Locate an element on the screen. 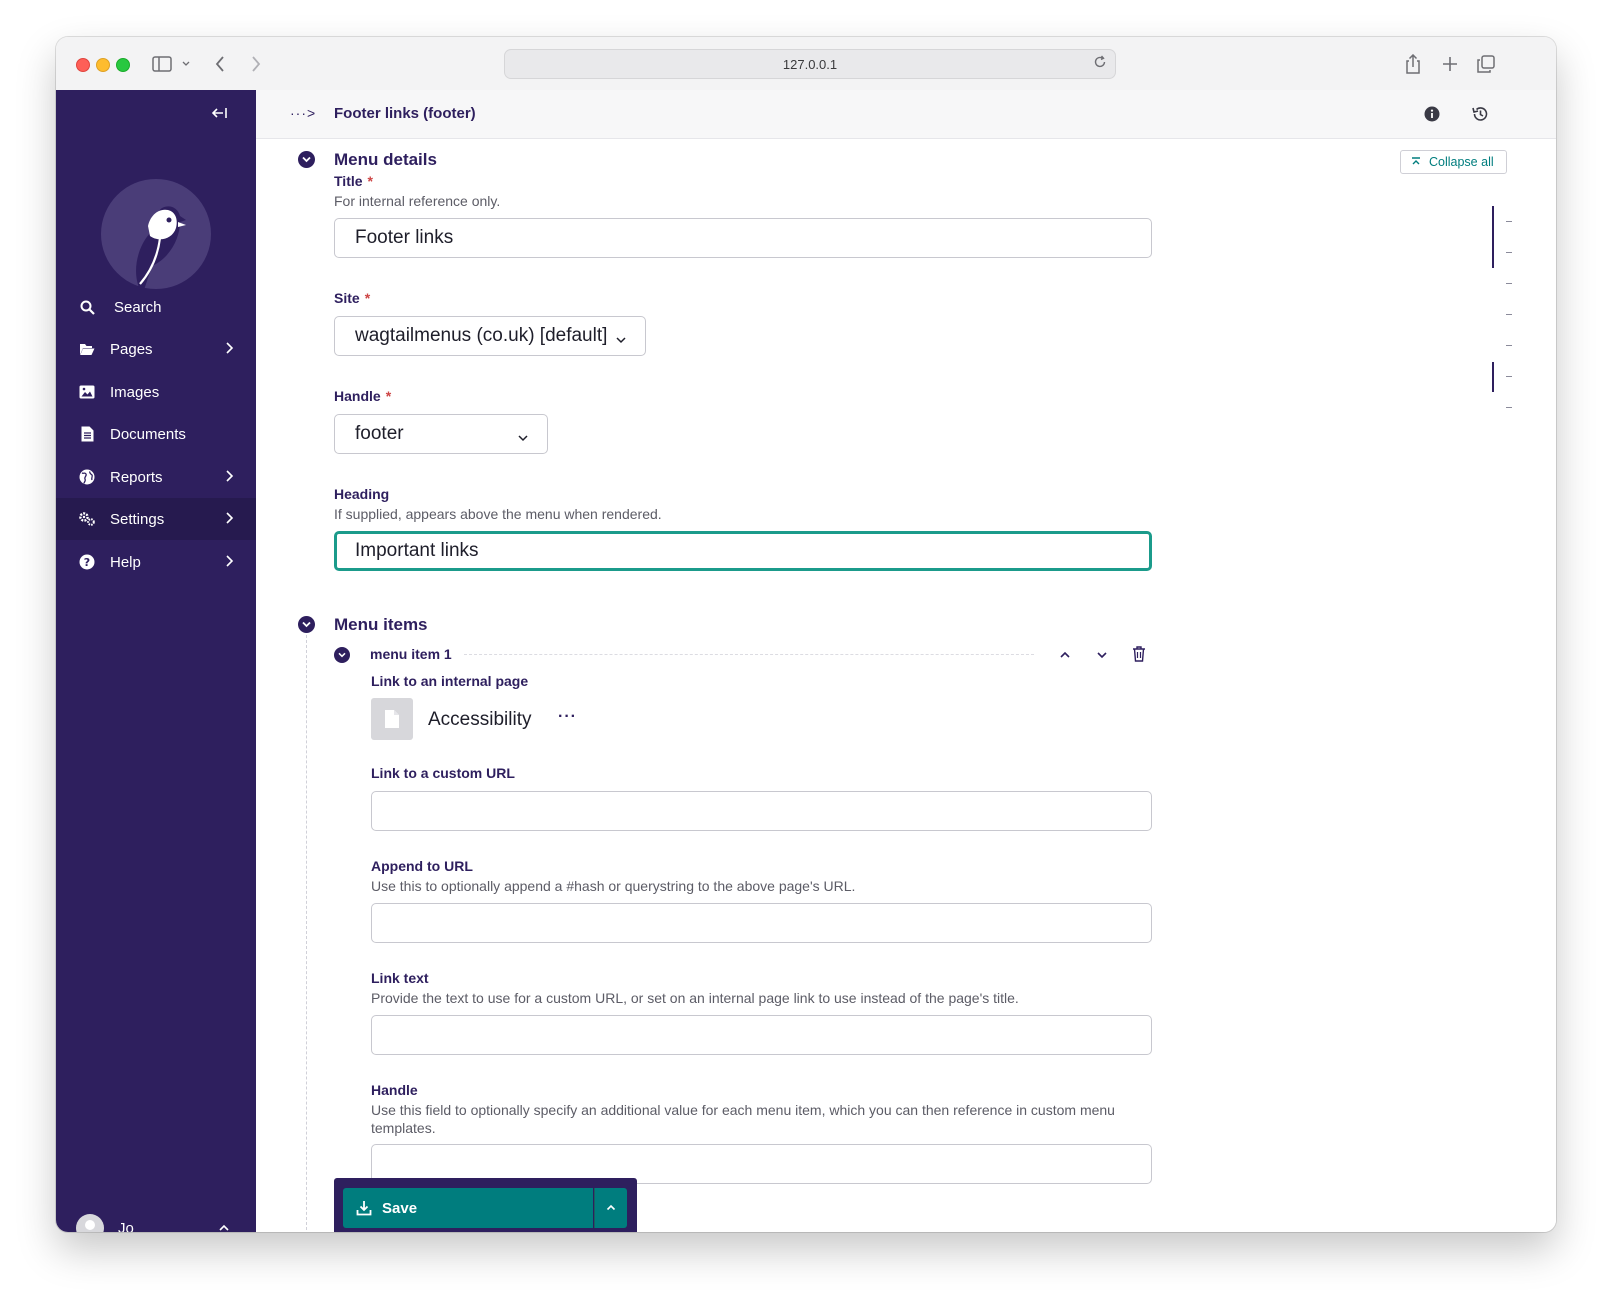  item-divider is located at coordinates (749, 654).